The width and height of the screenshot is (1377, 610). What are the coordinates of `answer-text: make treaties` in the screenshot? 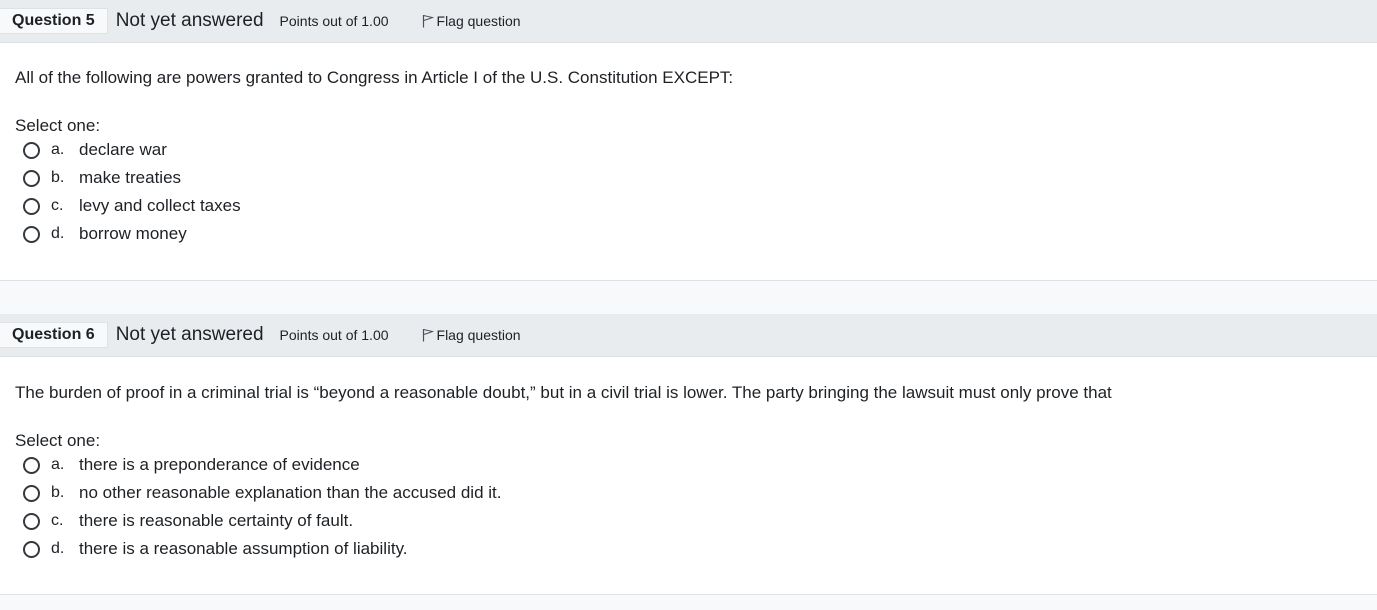 It's located at (130, 177).